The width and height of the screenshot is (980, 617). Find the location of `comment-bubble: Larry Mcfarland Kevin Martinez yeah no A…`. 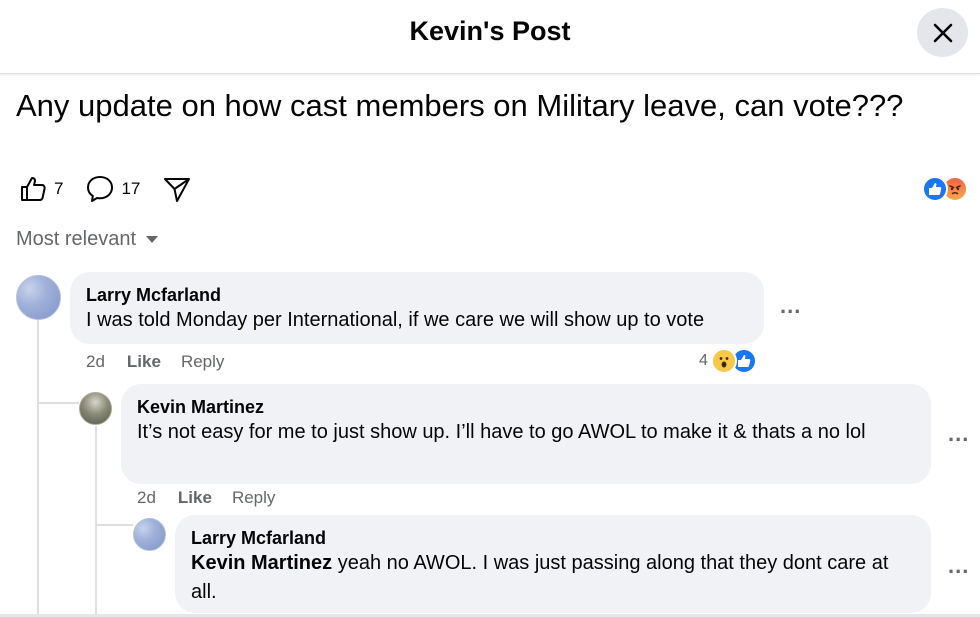

comment-bubble: Larry Mcfarland Kevin Martinez yeah no A… is located at coordinates (553, 564).